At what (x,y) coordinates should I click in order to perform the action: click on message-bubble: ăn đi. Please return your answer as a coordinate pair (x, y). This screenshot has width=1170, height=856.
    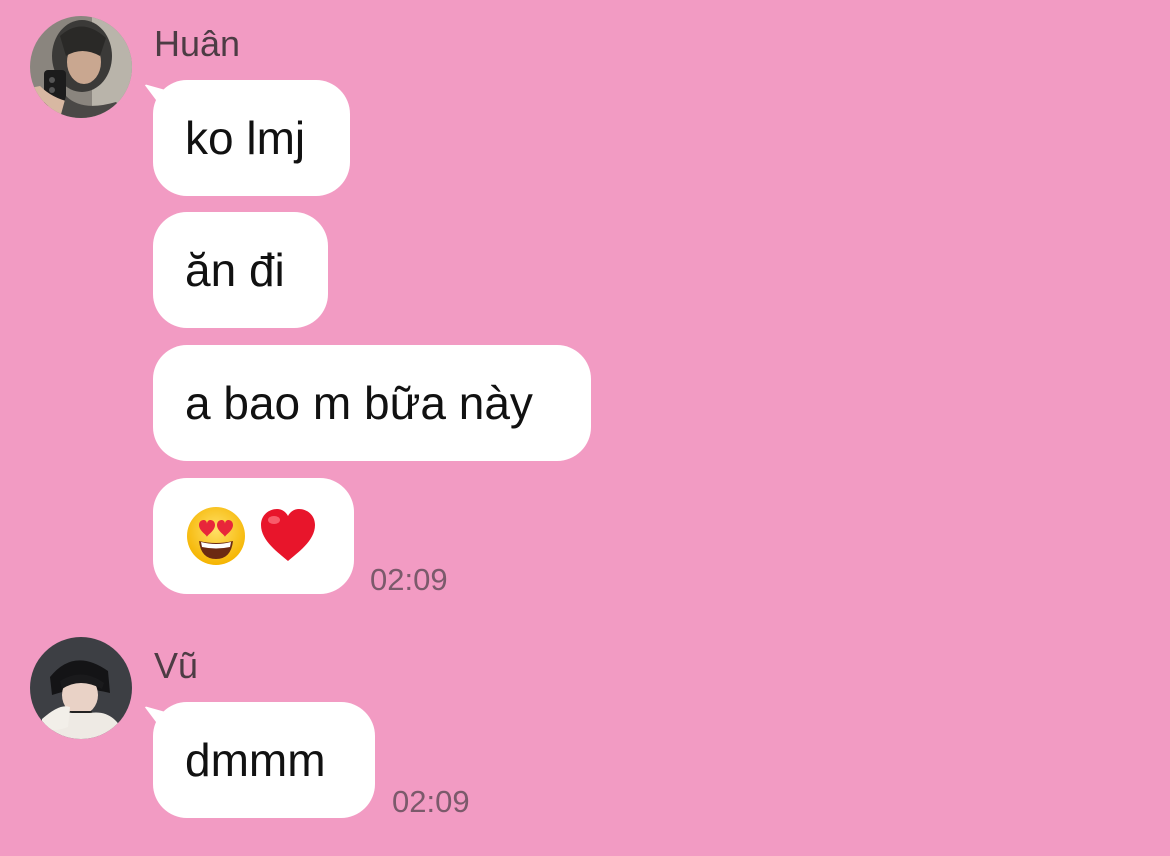
    Looking at the image, I should click on (240, 270).